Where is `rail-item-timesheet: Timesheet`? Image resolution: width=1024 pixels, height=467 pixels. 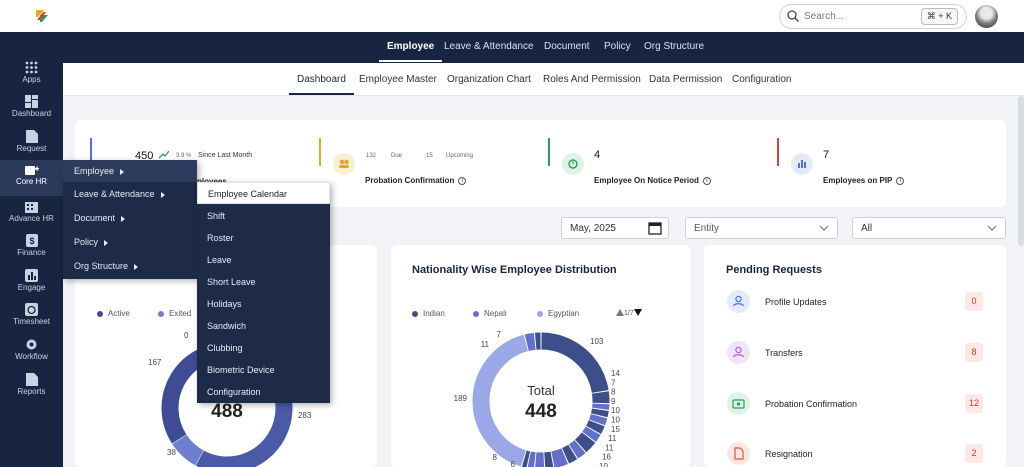 rail-item-timesheet: Timesheet is located at coordinates (31, 320).